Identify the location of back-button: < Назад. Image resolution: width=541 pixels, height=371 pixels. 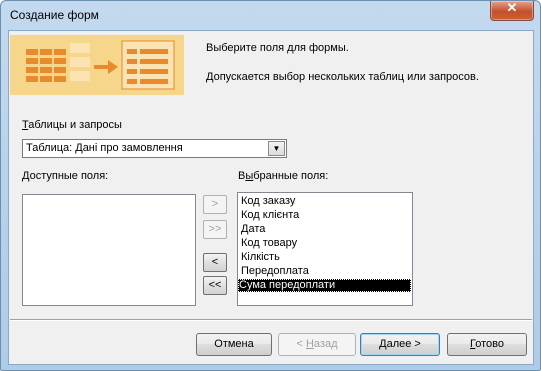
(317, 344).